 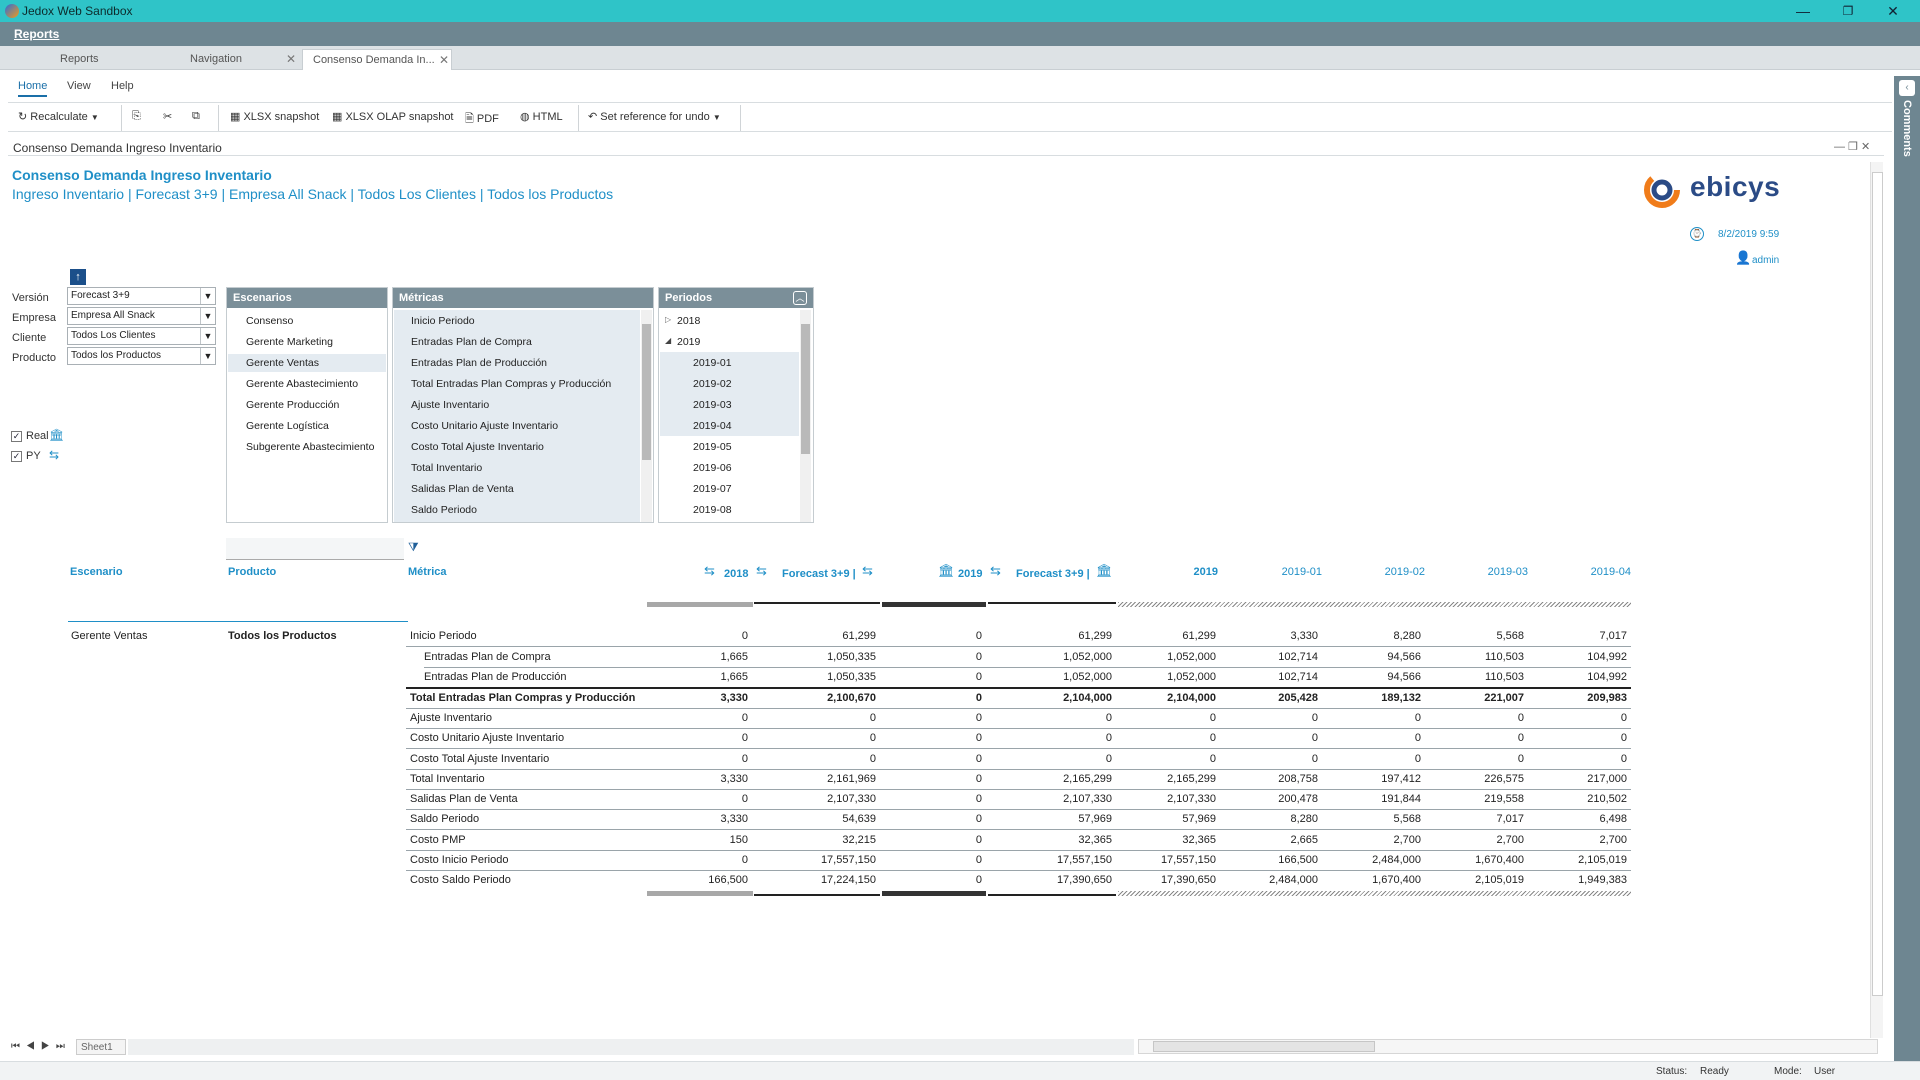 I want to click on html-button: ◍ HTML, so click(x=541, y=116).